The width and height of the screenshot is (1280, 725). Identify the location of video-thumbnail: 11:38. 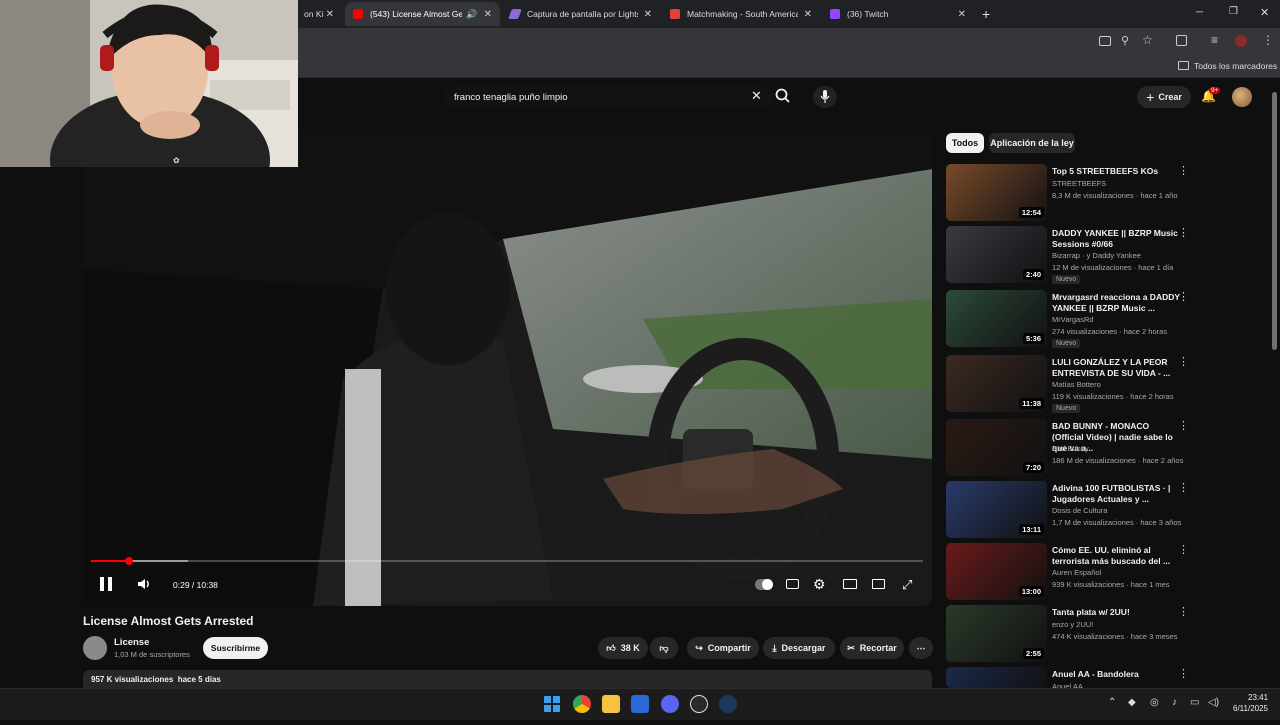
(996, 383).